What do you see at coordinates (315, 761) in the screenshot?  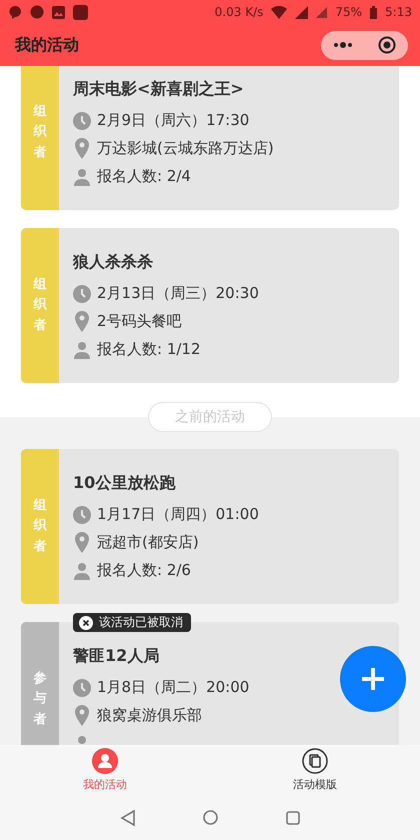 I see `copy-icon` at bounding box center [315, 761].